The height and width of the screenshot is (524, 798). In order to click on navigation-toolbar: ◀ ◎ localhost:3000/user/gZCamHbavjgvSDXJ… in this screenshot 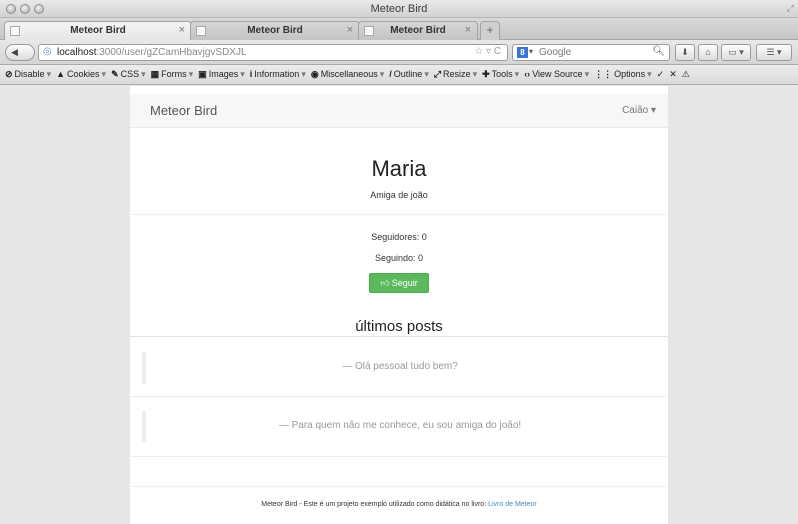, I will do `click(399, 52)`.